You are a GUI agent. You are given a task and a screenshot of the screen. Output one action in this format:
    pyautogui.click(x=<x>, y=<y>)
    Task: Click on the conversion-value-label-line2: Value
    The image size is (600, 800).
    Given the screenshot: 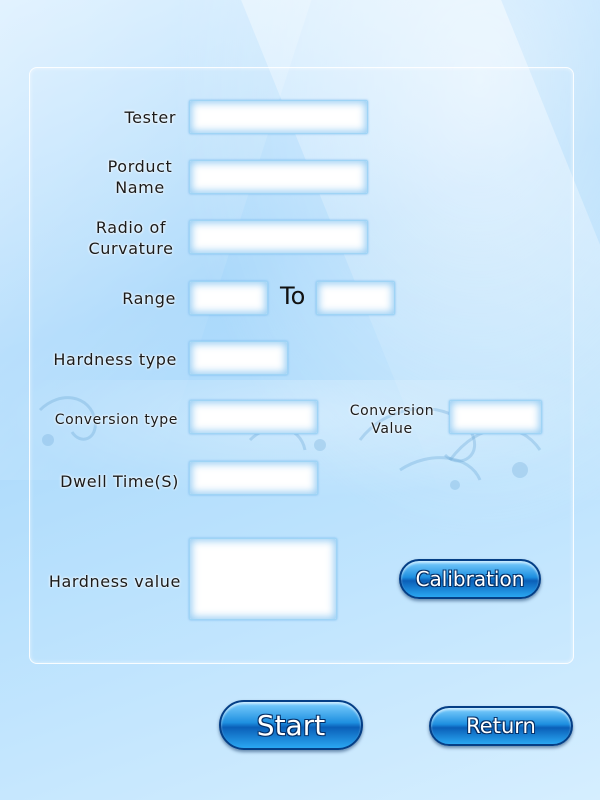 What is the action you would take?
    pyautogui.click(x=392, y=429)
    